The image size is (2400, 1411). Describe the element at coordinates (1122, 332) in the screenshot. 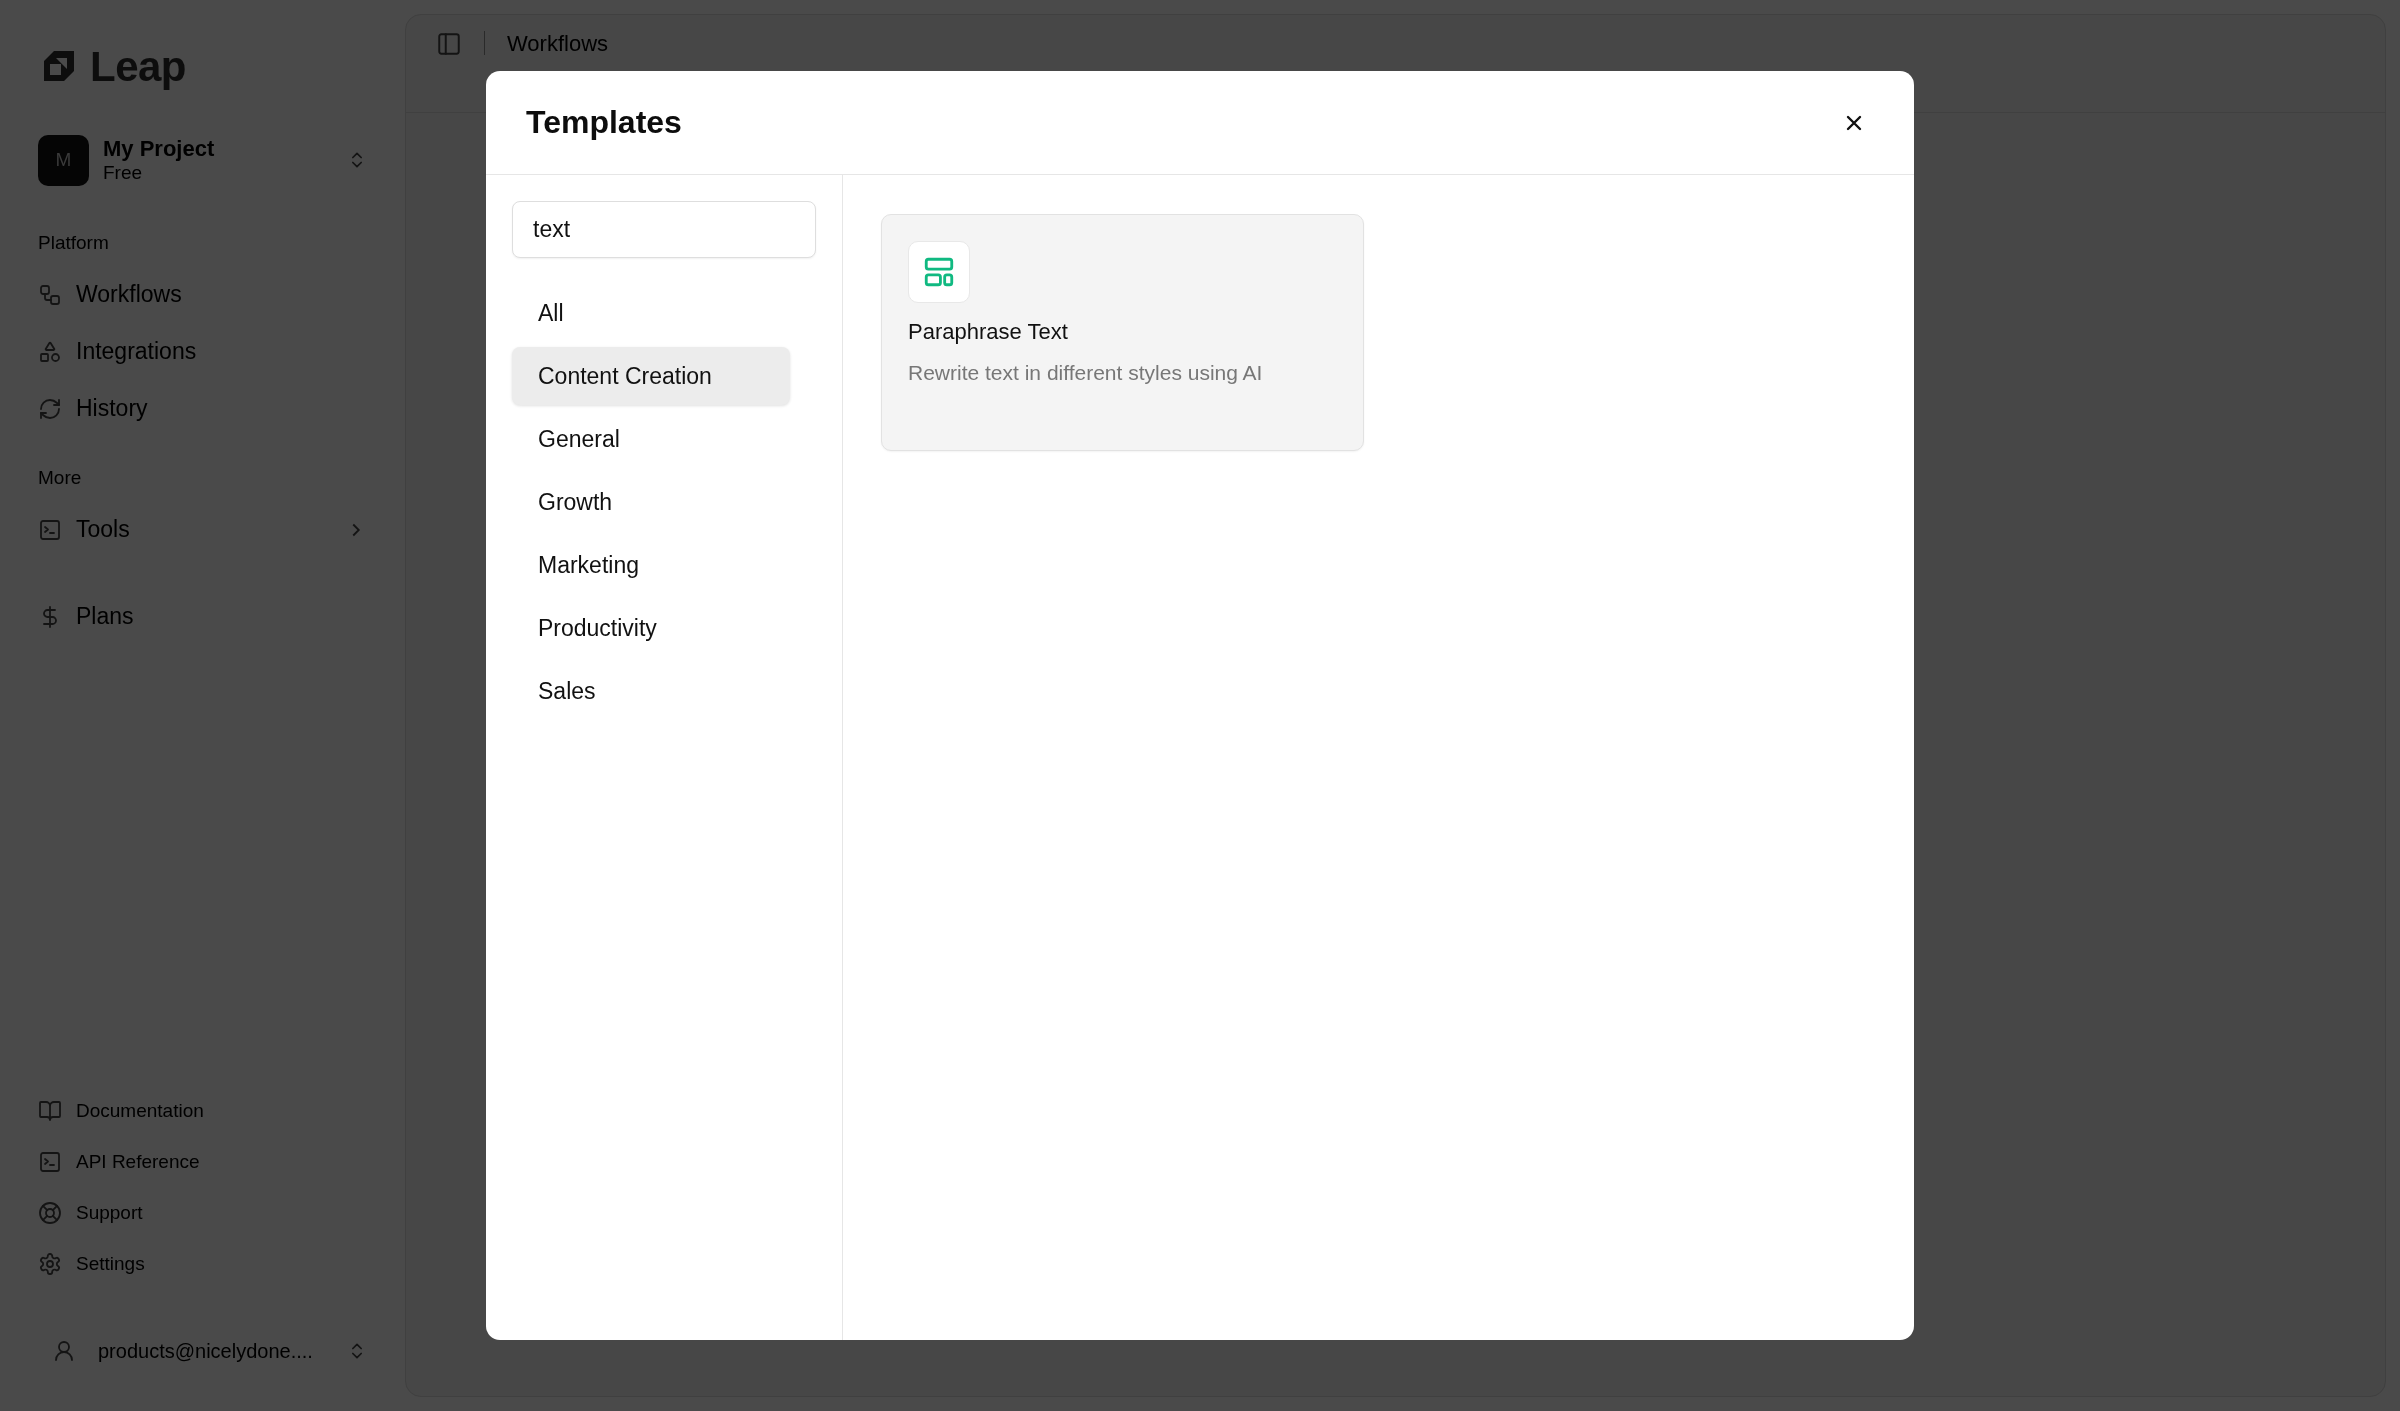

I see `template-card: Paraphrase Text Rewrite text in different styles using AI` at that location.